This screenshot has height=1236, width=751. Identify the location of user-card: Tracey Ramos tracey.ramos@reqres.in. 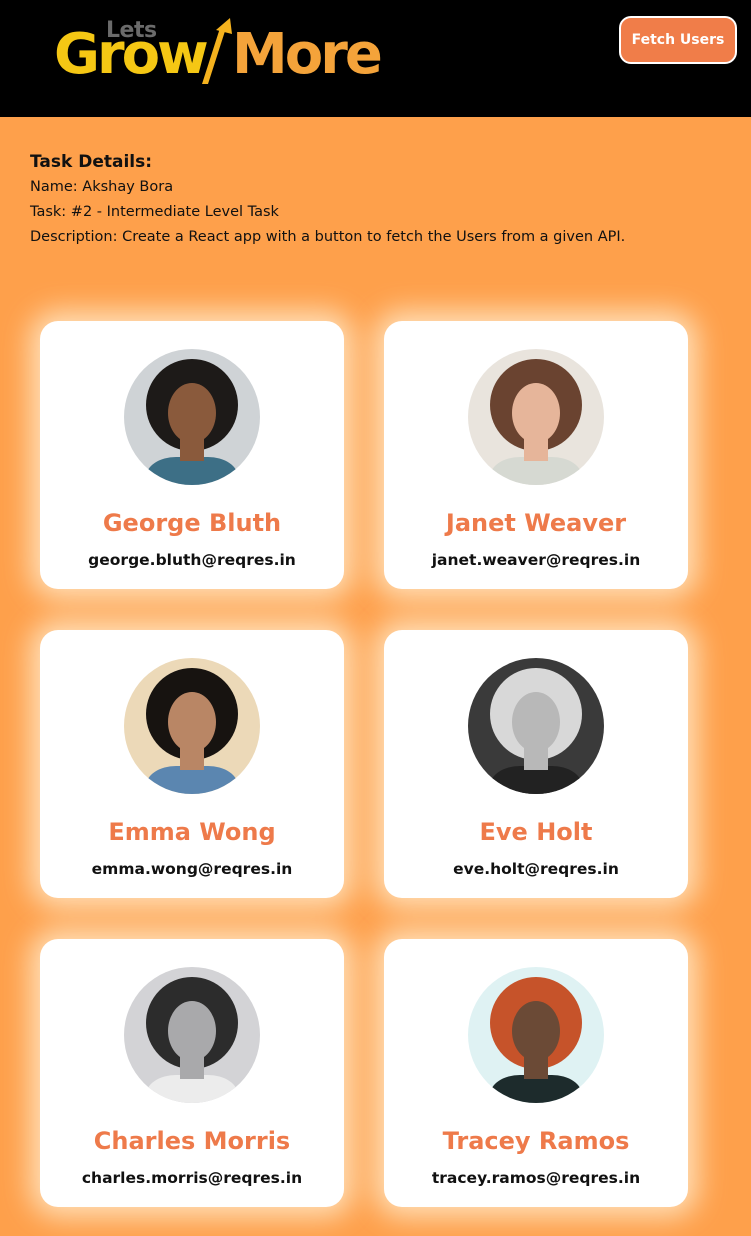
(536, 1073).